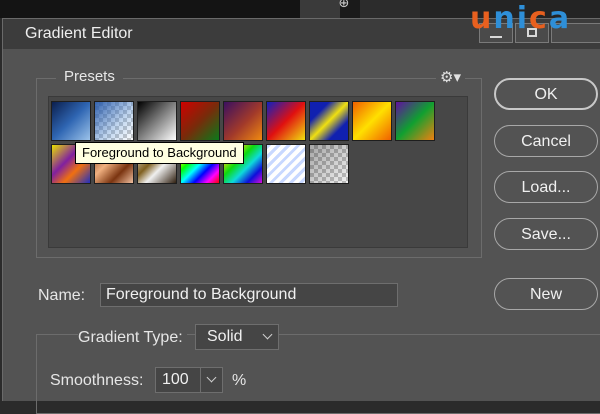 This screenshot has height=414, width=600. Describe the element at coordinates (200, 121) in the screenshot. I see `preset-swatch-red-green` at that location.